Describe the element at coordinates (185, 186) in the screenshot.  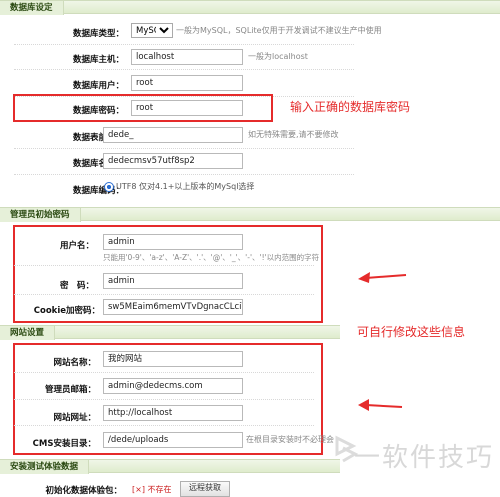
I see `db-encoding-value: UTF8 仅对4.1+以上版本的MySql选择` at that location.